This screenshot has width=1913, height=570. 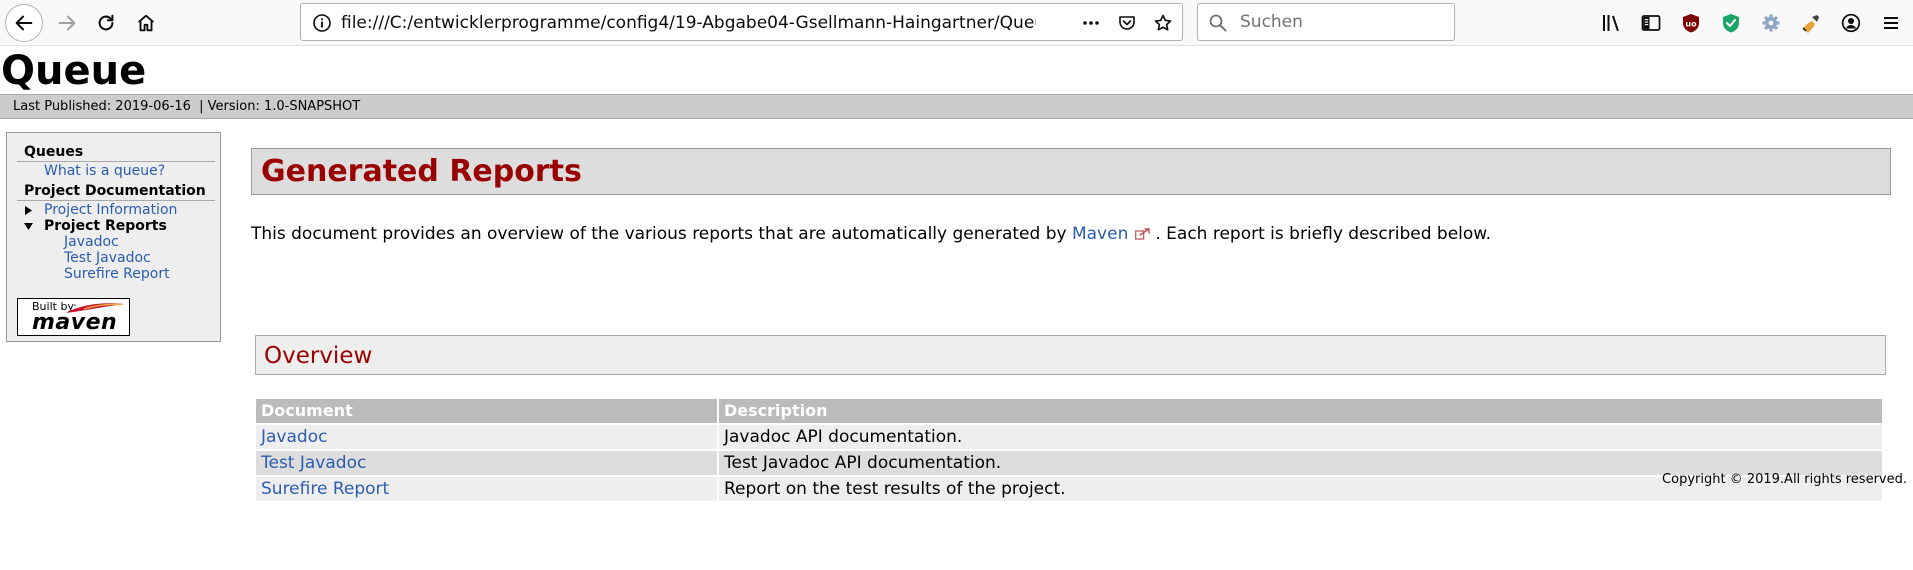 I want to click on arrow-right-icon, so click(x=67, y=23).